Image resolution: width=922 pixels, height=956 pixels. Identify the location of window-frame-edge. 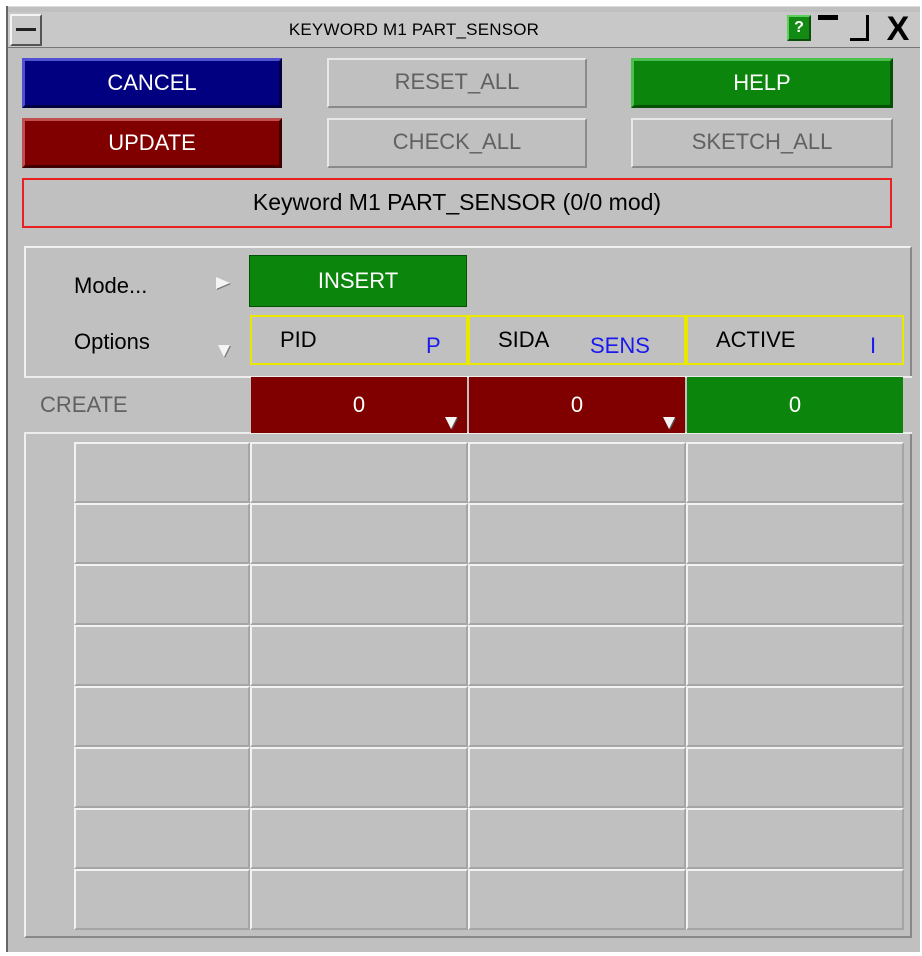
(7, 479).